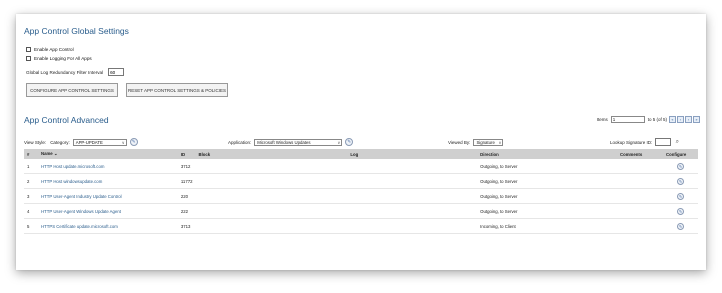 The width and height of the screenshot is (722, 293). What do you see at coordinates (63, 58) in the screenshot?
I see `enable-logging-label: Enable Logging For All Apps` at bounding box center [63, 58].